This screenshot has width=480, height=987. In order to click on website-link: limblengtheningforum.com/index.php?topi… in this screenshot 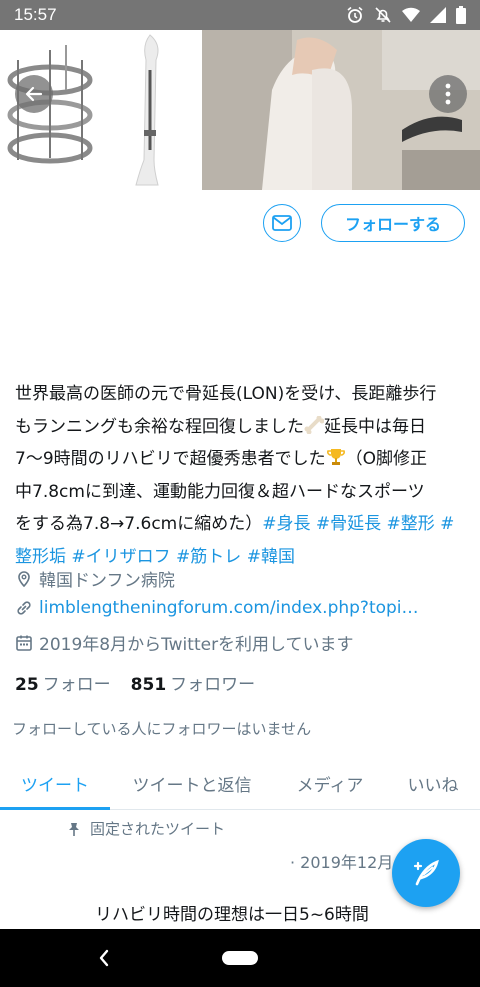, I will do `click(229, 608)`.